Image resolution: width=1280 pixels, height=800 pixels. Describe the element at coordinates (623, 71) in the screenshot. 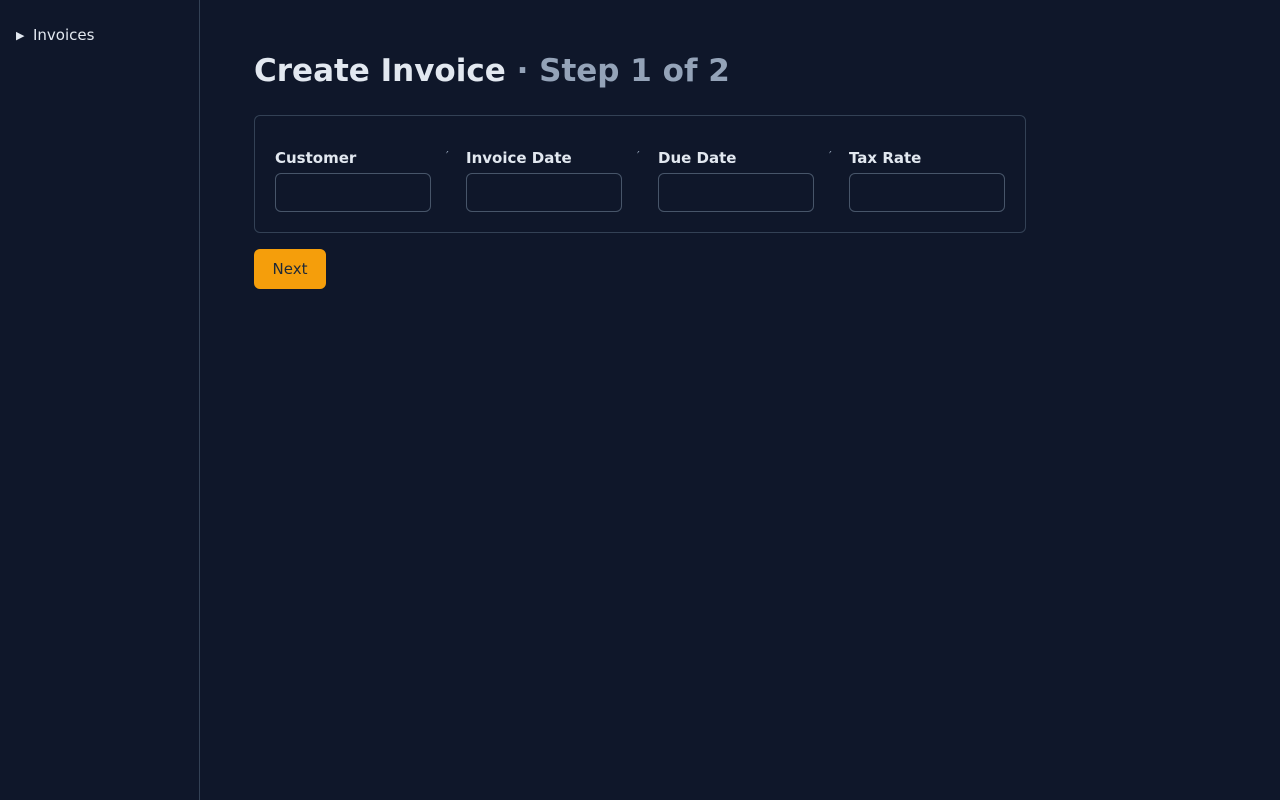

I see `step-indicator: · Step 1 of 2` at that location.